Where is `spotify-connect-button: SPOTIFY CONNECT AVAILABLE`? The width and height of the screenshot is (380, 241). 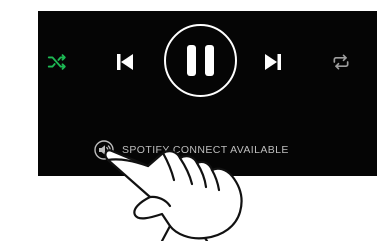
spotify-connect-button: SPOTIFY CONNECT AVAILABLE is located at coordinates (191, 150).